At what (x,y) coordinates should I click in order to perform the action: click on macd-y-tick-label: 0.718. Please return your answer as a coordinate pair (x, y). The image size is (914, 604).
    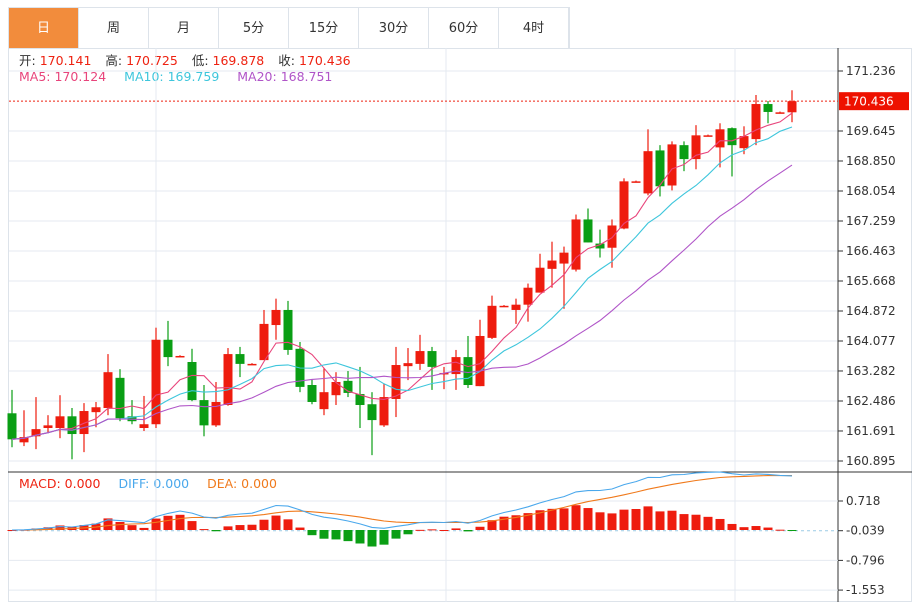
    Looking at the image, I should click on (863, 501).